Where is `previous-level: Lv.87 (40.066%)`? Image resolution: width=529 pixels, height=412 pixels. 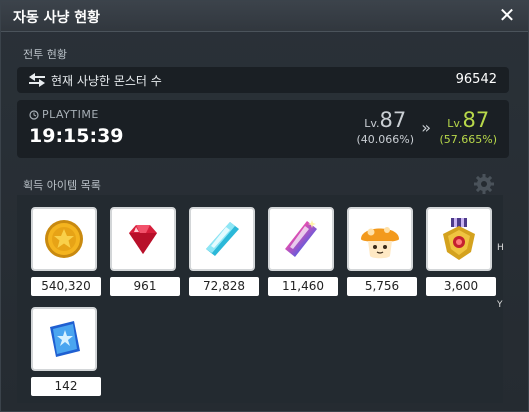 previous-level: Lv.87 (40.066%) is located at coordinates (385, 127).